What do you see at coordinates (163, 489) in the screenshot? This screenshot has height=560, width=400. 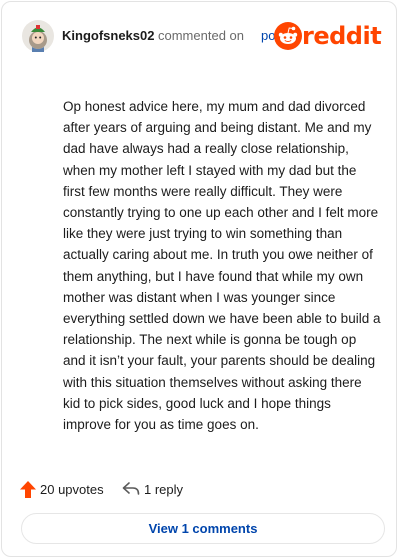 I see `reply-count: 1 reply` at bounding box center [163, 489].